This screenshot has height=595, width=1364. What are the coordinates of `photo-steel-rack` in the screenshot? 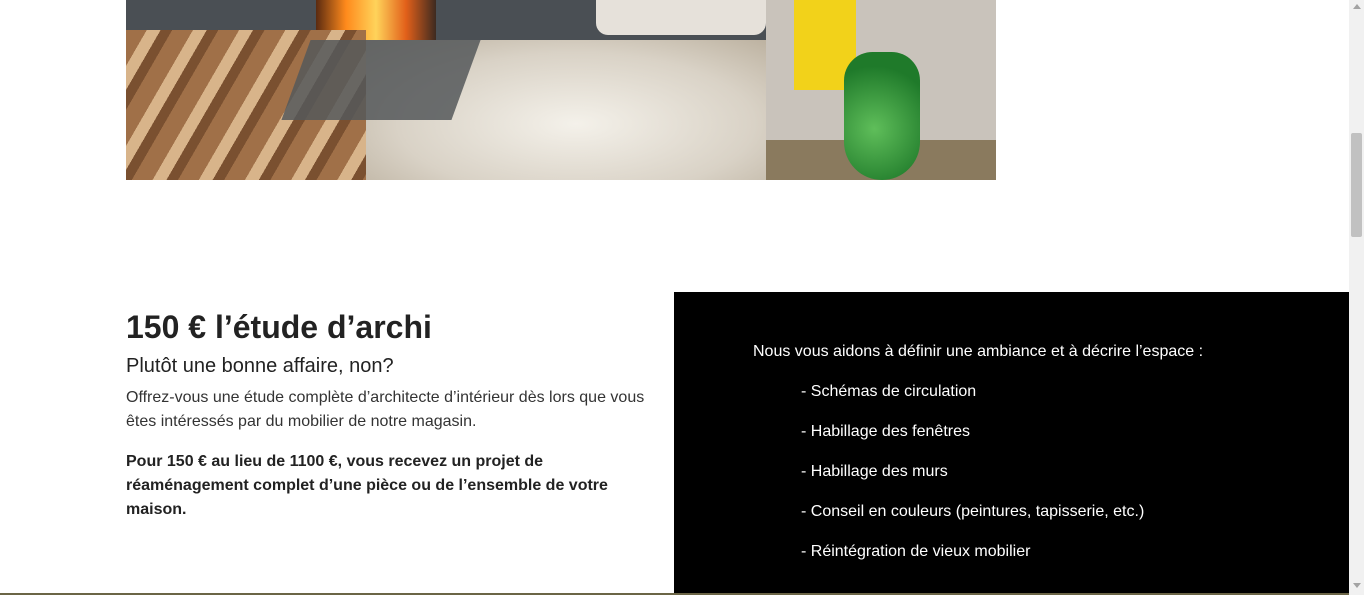 It's located at (381, 80).